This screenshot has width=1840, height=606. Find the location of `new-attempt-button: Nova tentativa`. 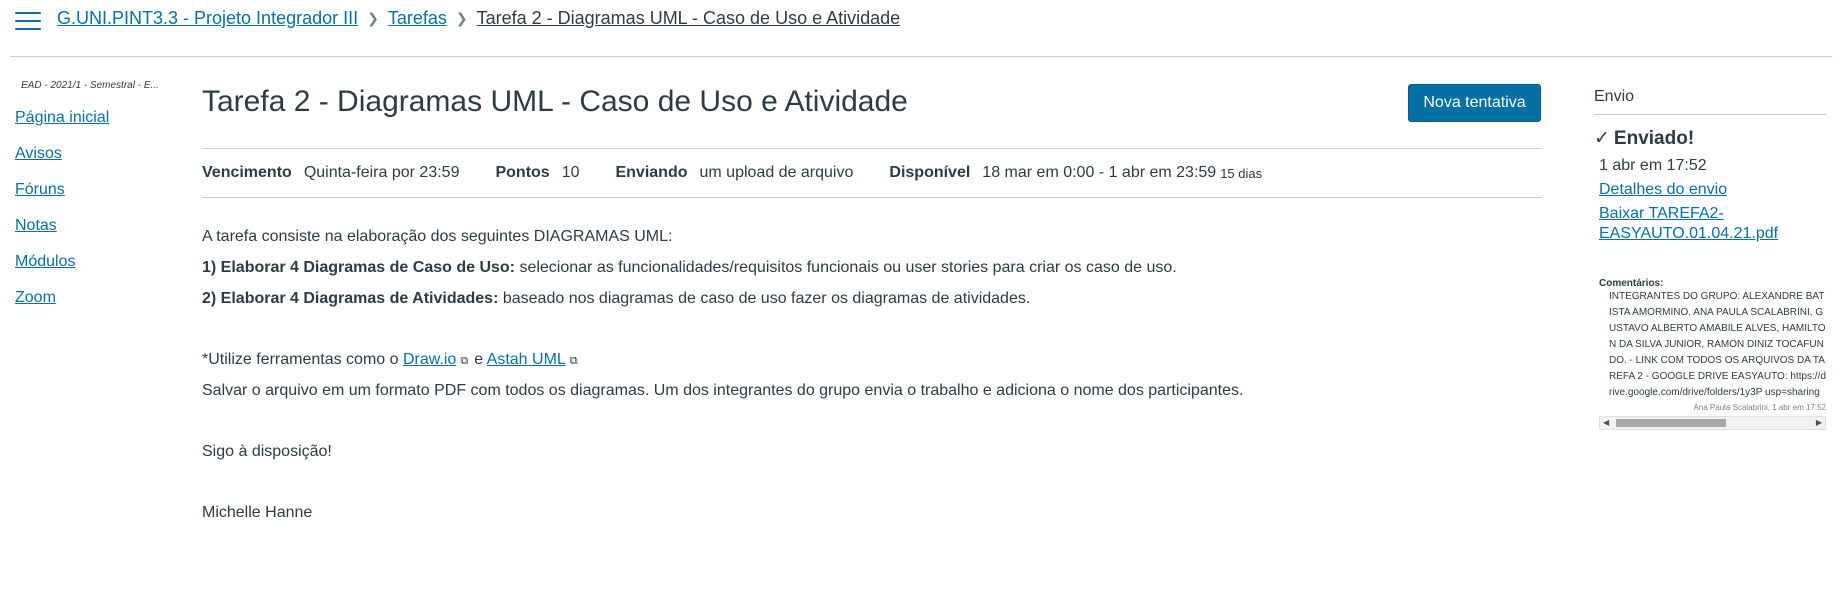

new-attempt-button: Nova tentativa is located at coordinates (1474, 103).